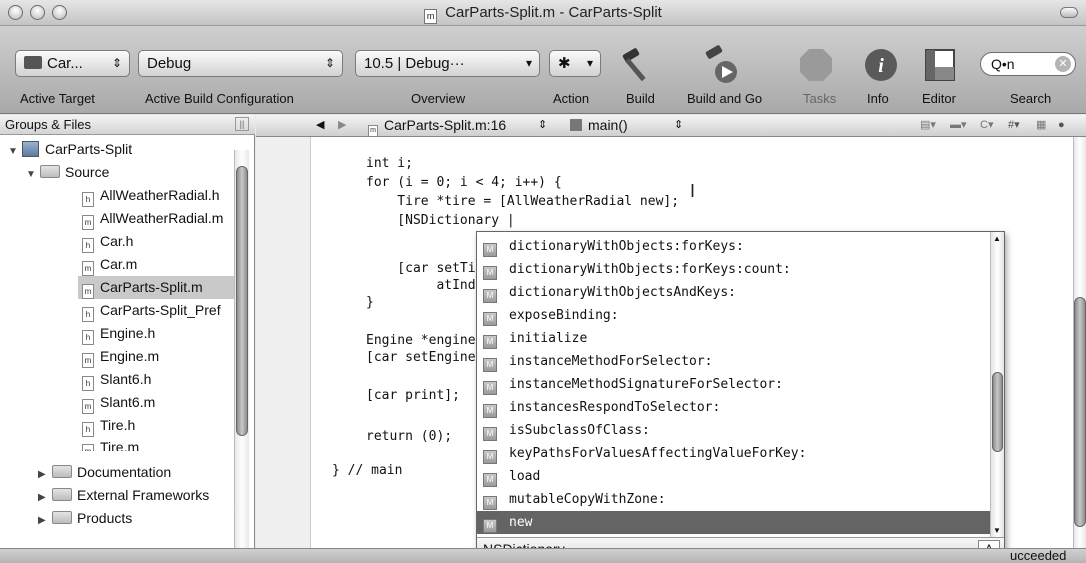  What do you see at coordinates (679, 125) in the screenshot?
I see `popup-arrows-icon: ⇕` at bounding box center [679, 125].